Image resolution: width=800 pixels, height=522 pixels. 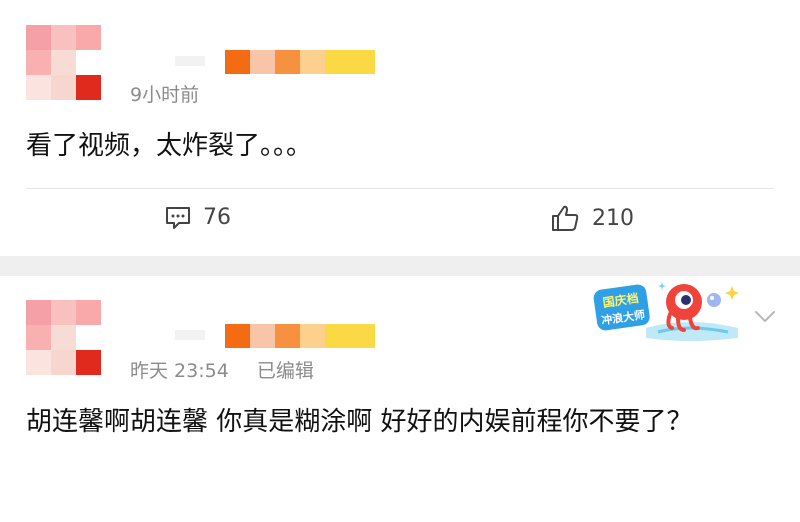 I want to click on like-button: 210, so click(x=592, y=218).